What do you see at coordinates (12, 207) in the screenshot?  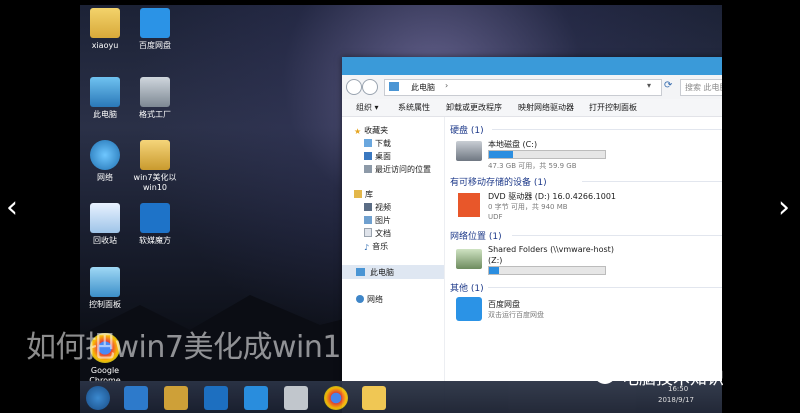 I see `prev-arrow-icon: ‹` at bounding box center [12, 207].